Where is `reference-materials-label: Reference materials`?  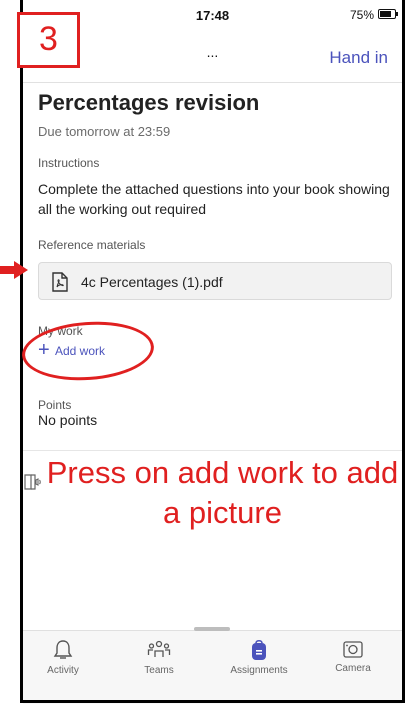
reference-materials-label: Reference materials is located at coordinates (92, 245).